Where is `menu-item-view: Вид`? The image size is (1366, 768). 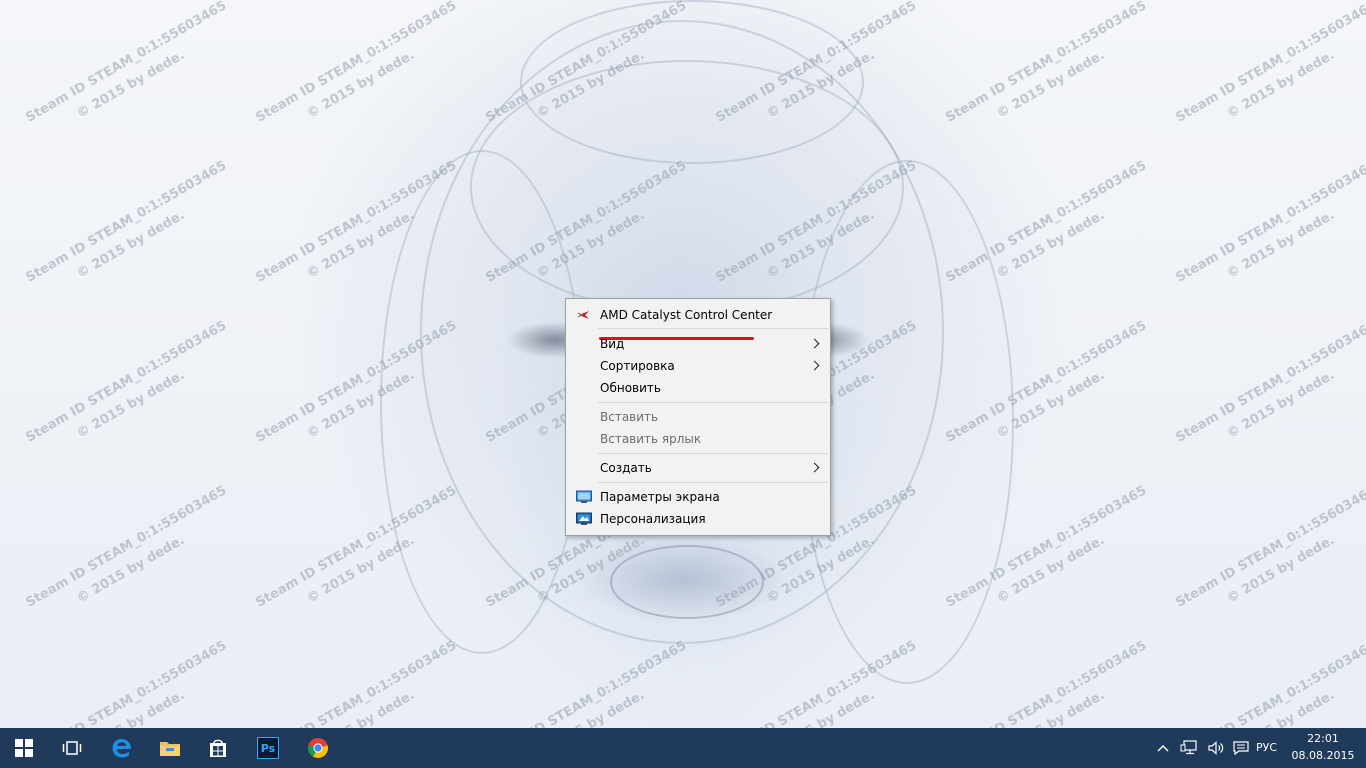 menu-item-view: Вид is located at coordinates (698, 344).